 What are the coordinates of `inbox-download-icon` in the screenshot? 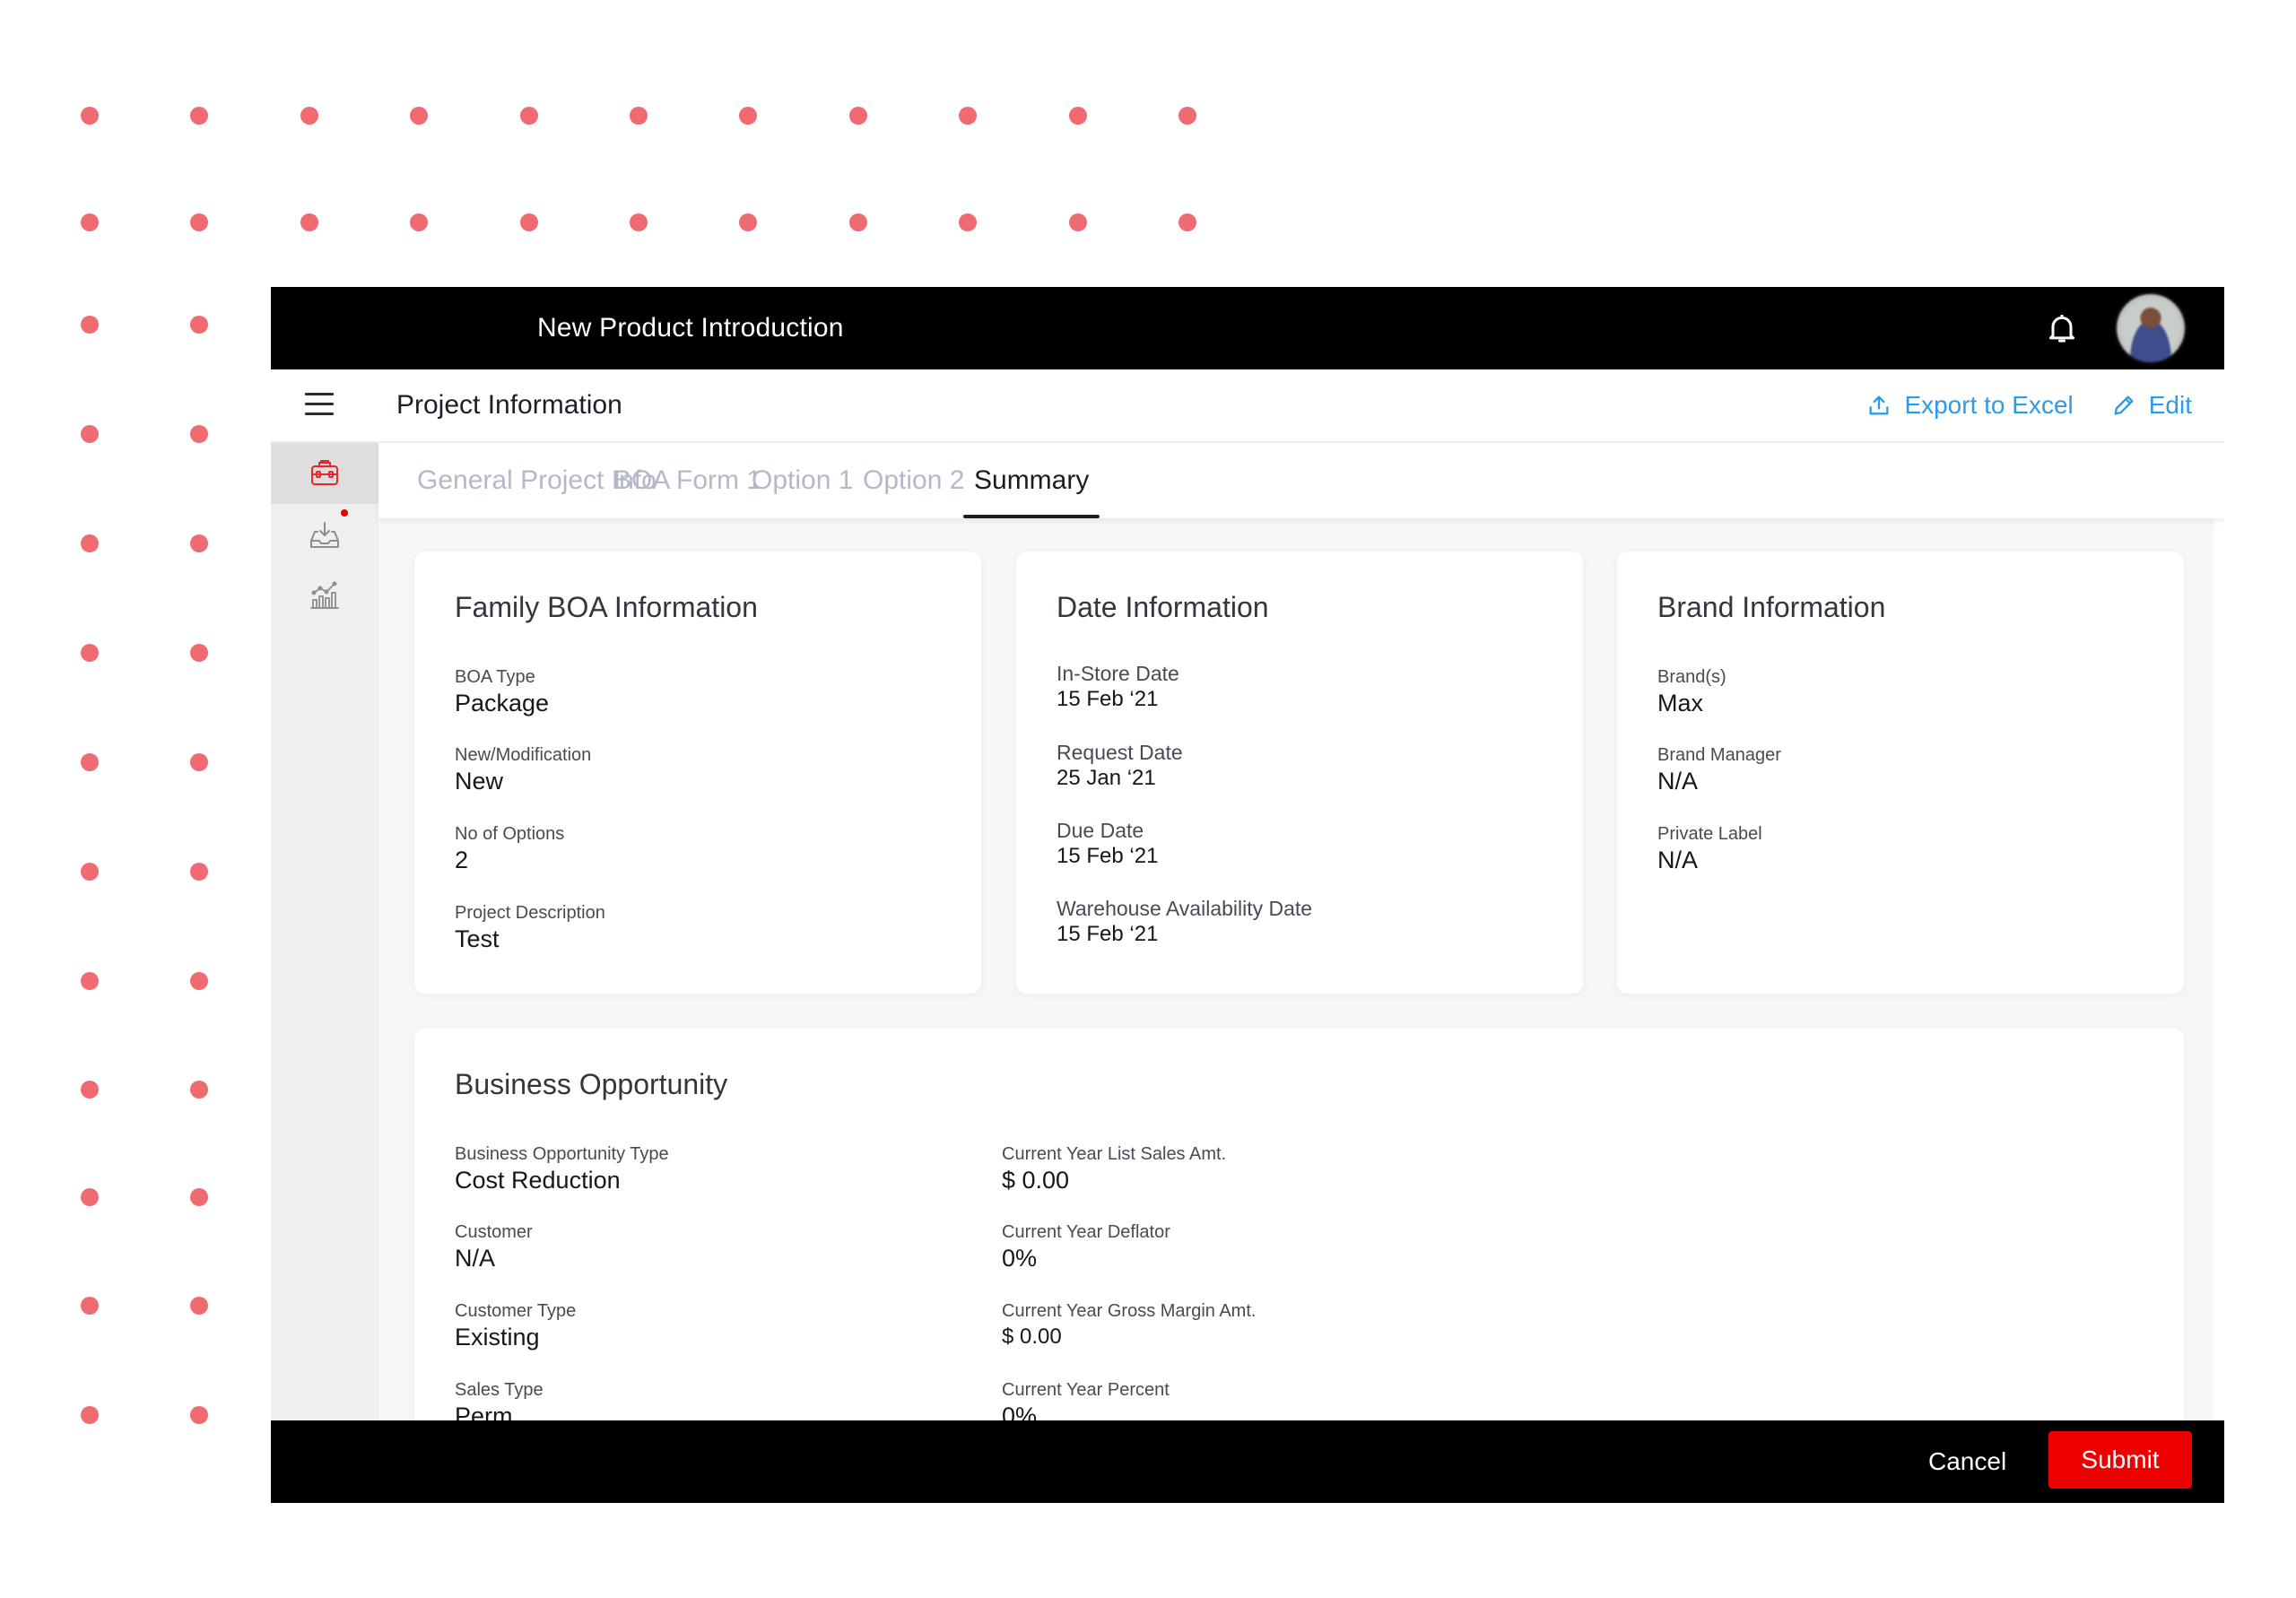 It's located at (324, 535).